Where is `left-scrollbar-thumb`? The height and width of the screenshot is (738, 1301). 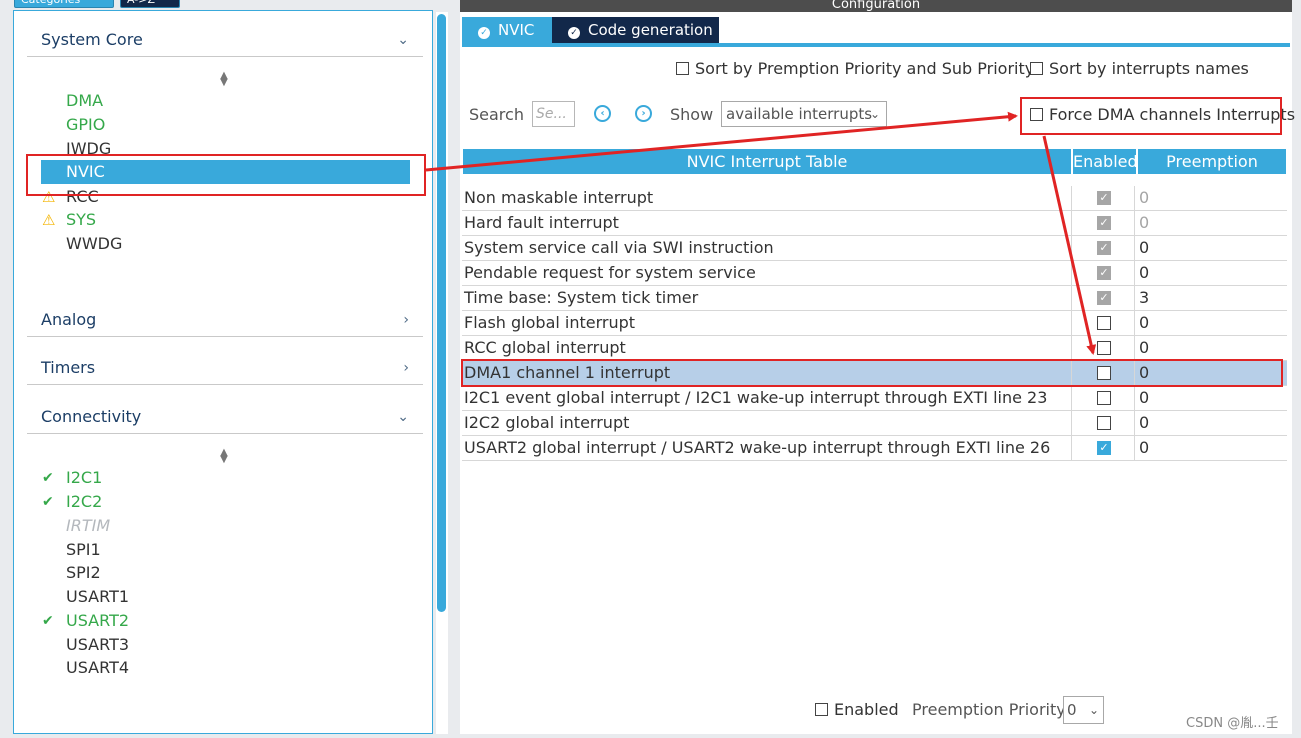 left-scrollbar-thumb is located at coordinates (441, 313).